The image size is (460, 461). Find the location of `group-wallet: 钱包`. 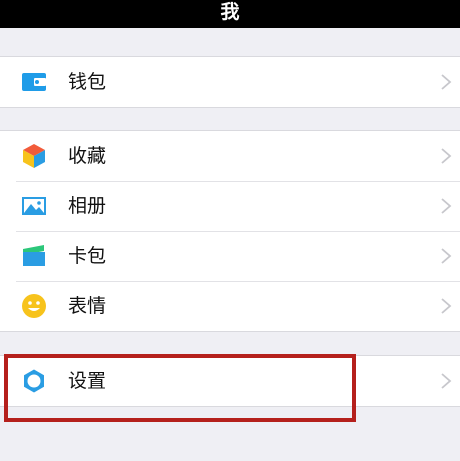

group-wallet: 钱包 is located at coordinates (230, 82).